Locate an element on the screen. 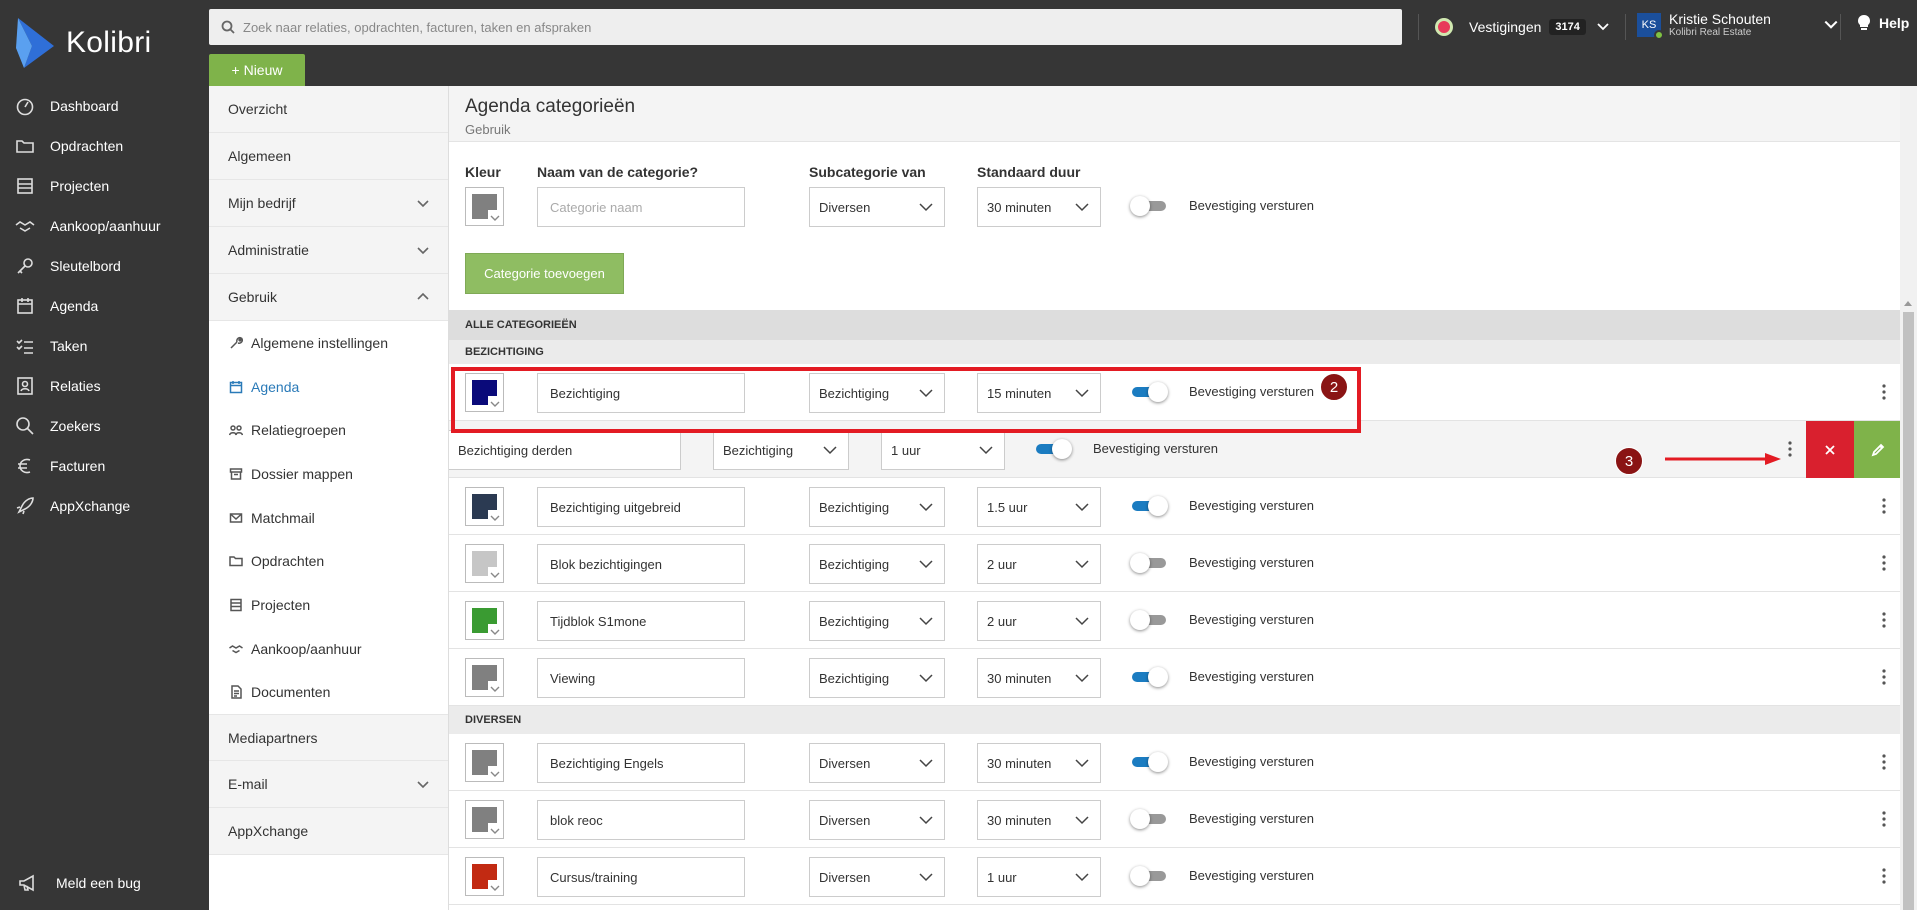  page-scrollbar is located at coordinates (1908, 498).